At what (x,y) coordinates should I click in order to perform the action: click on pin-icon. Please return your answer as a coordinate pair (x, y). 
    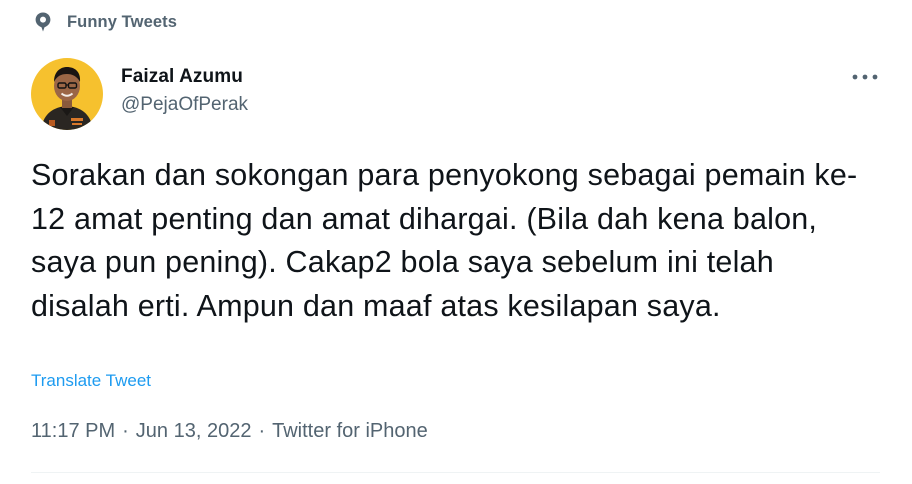
    Looking at the image, I should click on (43, 22).